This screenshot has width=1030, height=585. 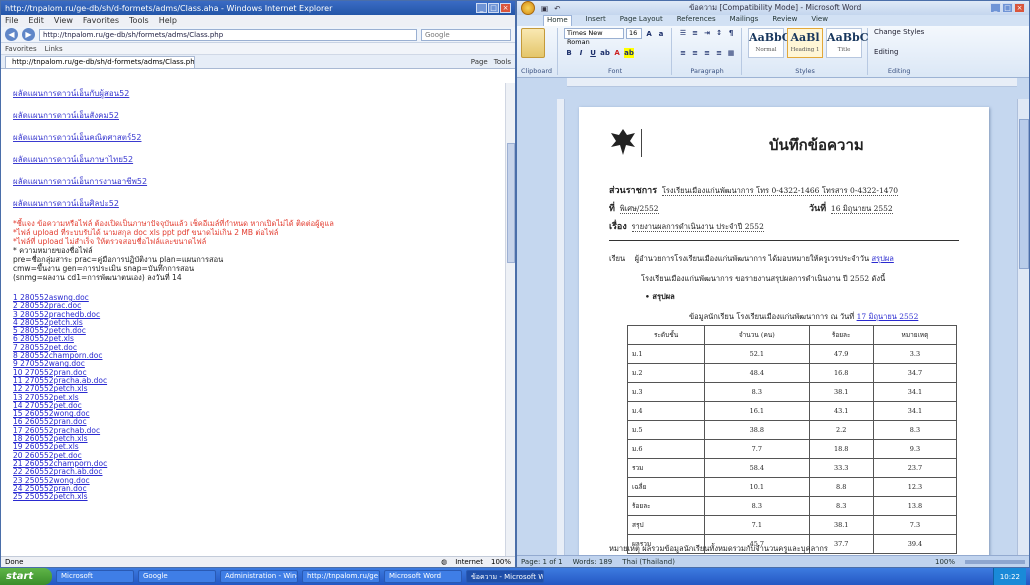 I want to click on change-styles-button: Change Styles, so click(x=899, y=32).